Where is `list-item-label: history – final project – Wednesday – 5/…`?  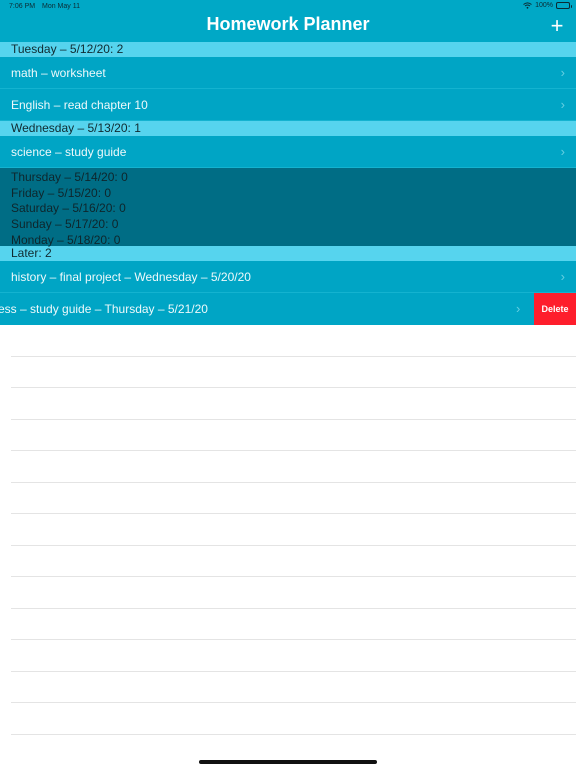
list-item-label: history – final project – Wednesday – 5/… is located at coordinates (131, 277).